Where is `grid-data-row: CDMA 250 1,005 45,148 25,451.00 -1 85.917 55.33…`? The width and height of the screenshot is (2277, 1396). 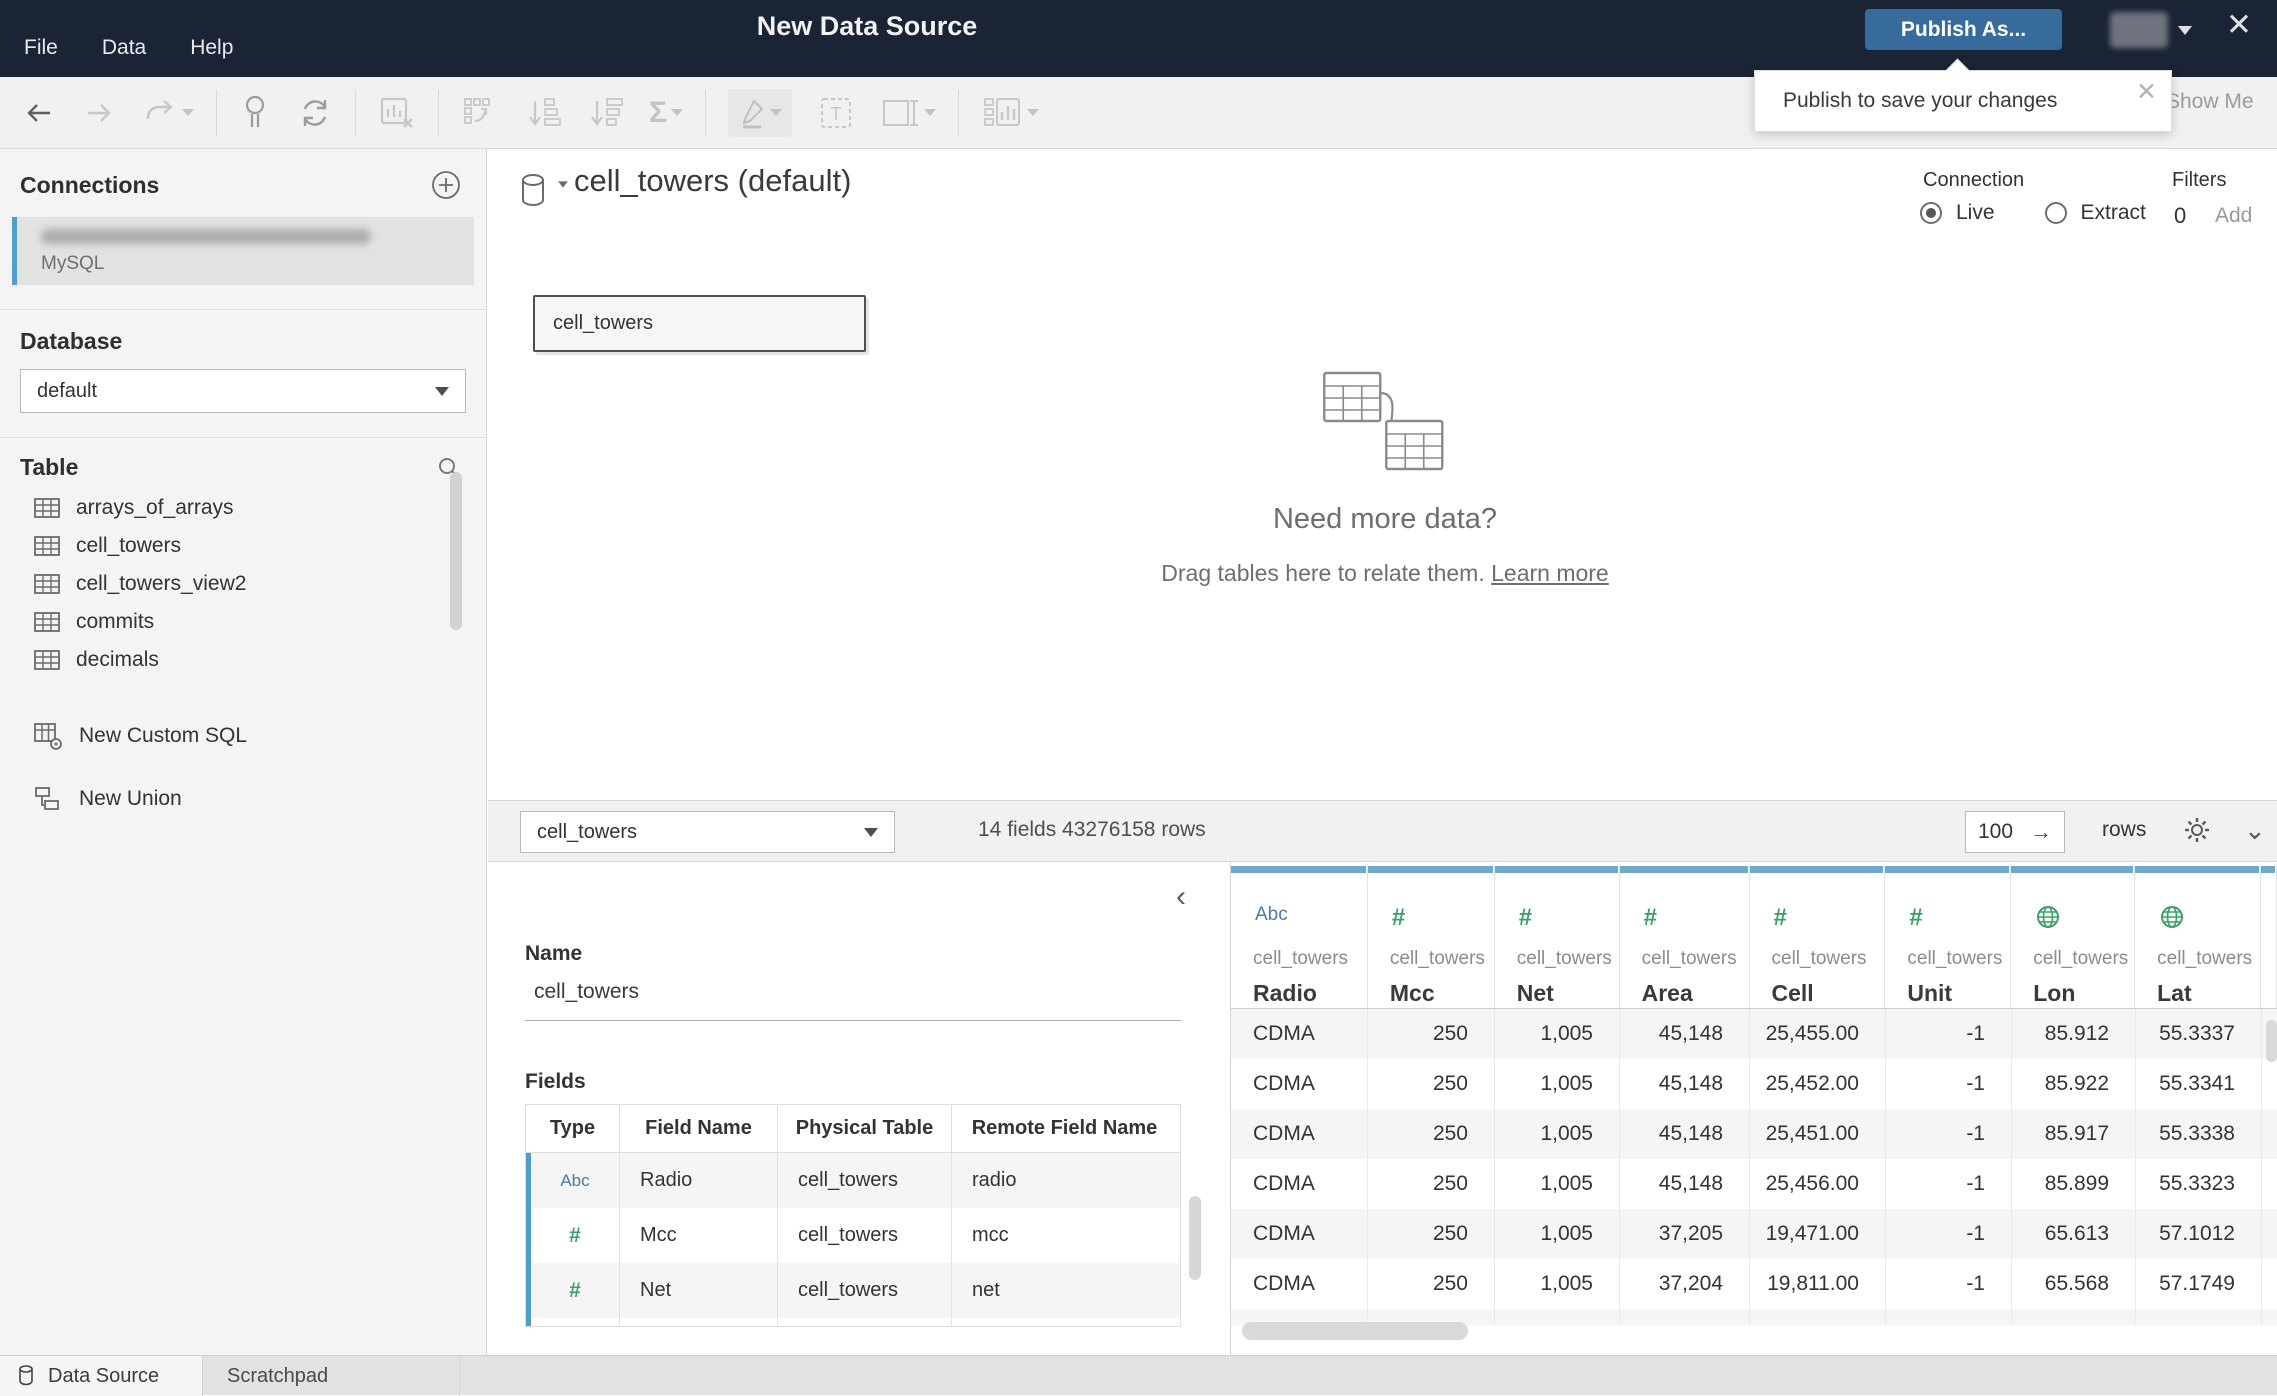 grid-data-row: CDMA 250 1,005 45,148 25,451.00 -1 85.917 55.33… is located at coordinates (1754, 1134).